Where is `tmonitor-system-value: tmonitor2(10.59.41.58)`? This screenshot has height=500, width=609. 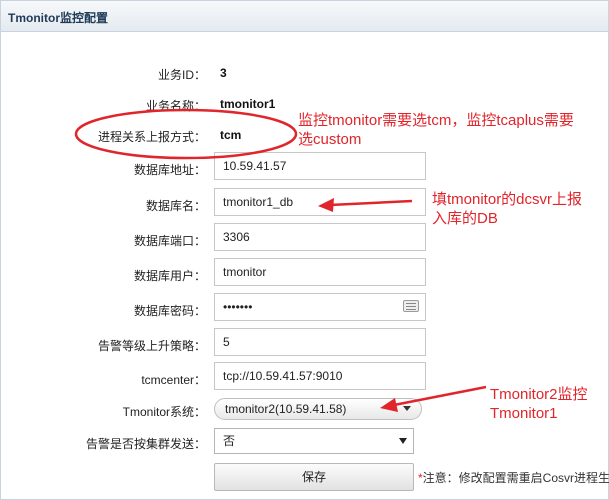
tmonitor-system-value: tmonitor2(10.59.41.58) is located at coordinates (286, 409).